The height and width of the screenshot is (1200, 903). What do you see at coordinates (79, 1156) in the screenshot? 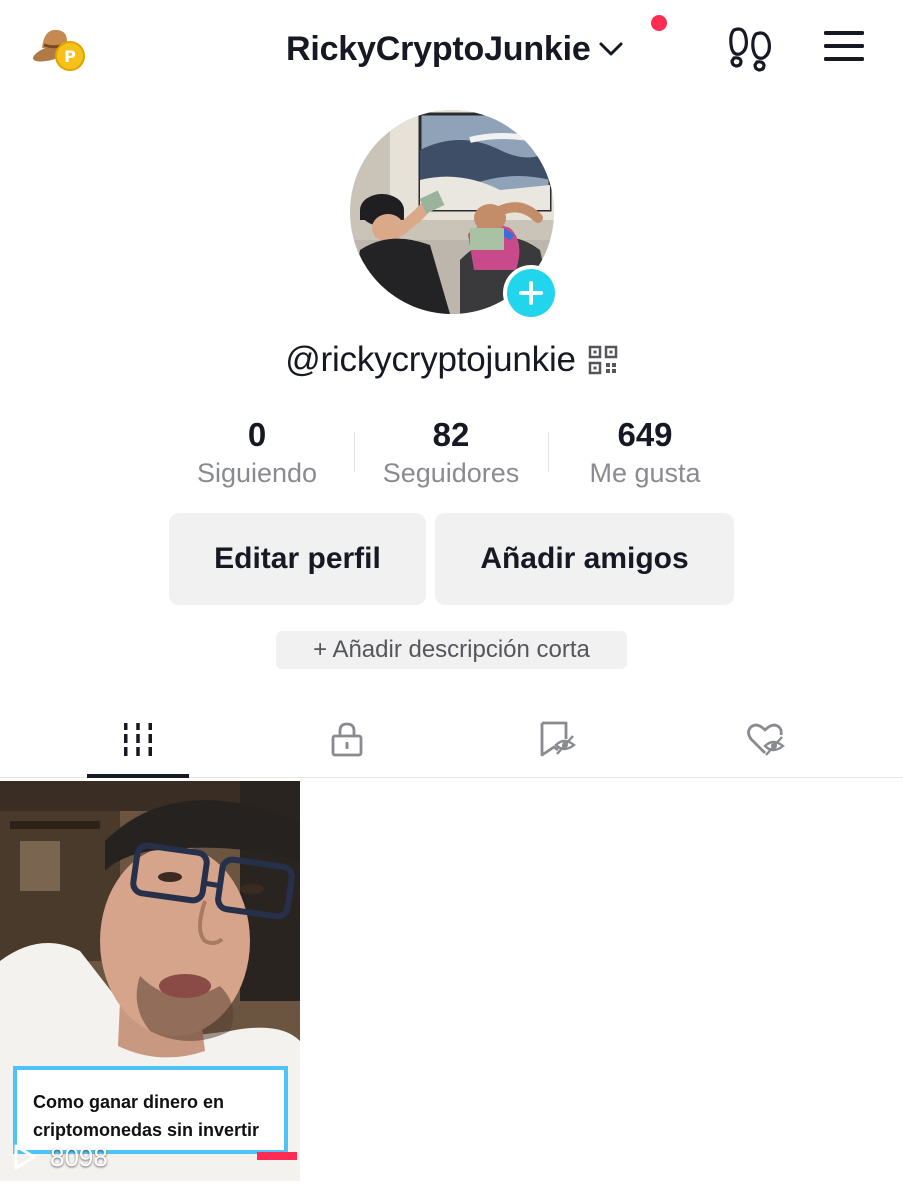
I see `view-count-value: 8098` at bounding box center [79, 1156].